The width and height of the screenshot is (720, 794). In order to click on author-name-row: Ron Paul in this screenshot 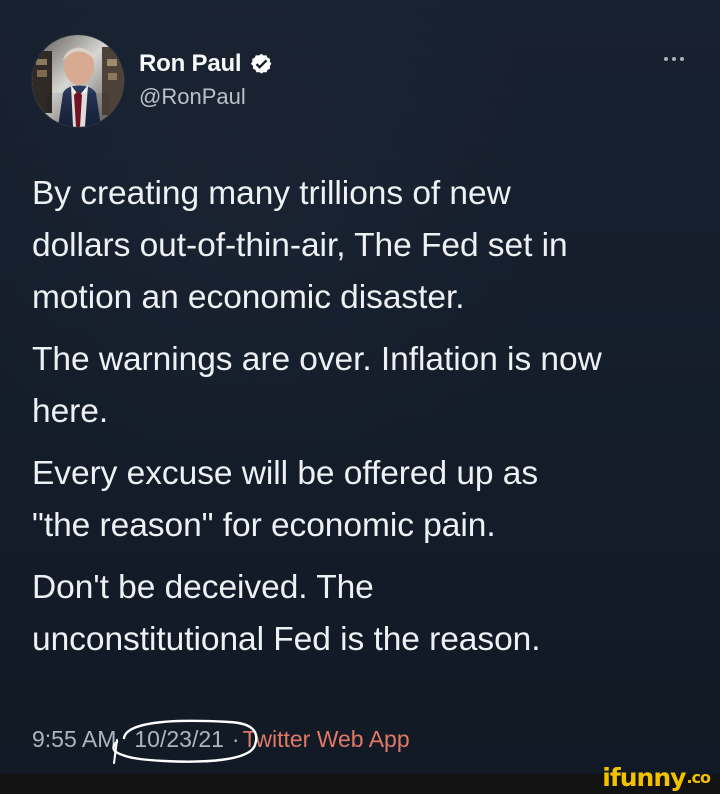, I will do `click(206, 64)`.